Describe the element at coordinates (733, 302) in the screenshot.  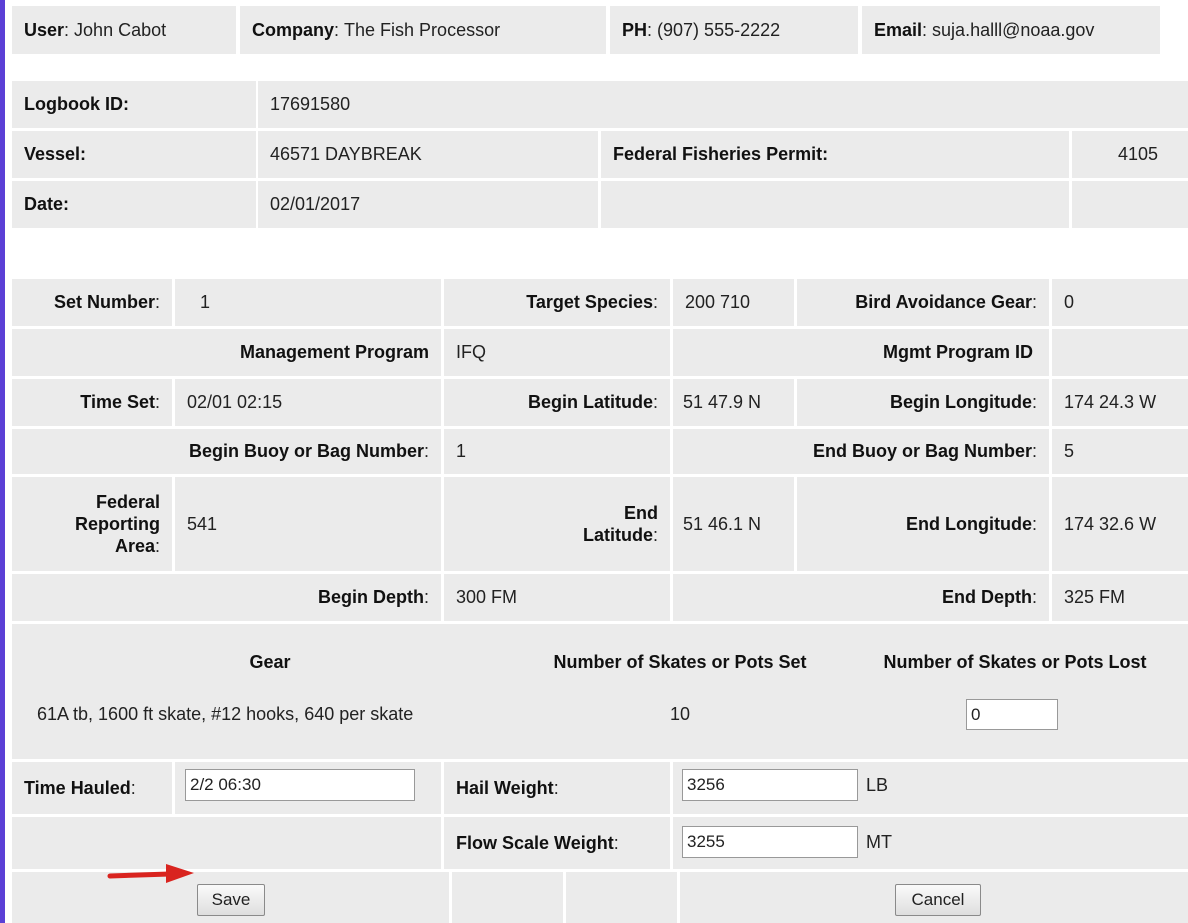
I see `target-species-value: 200 710` at that location.